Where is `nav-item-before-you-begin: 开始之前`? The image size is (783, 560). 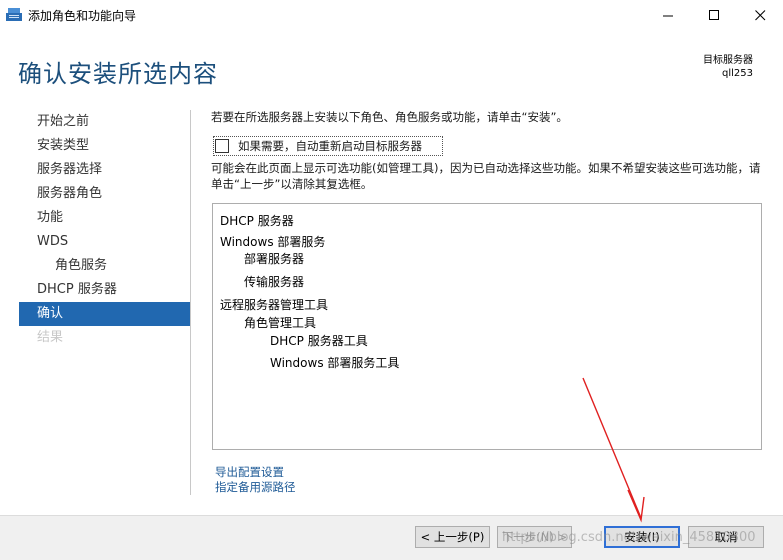 nav-item-before-you-begin: 开始之前 is located at coordinates (104, 122).